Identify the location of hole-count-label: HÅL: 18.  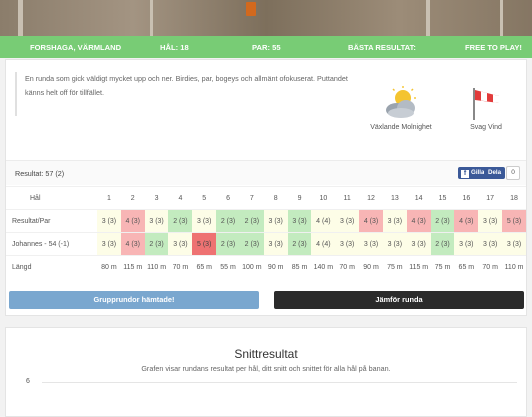
(174, 47).